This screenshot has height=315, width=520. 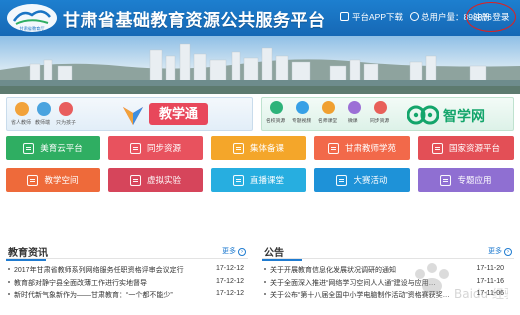 What do you see at coordinates (99, 270) in the screenshot?
I see `news-title: 2017年甘肃省教师系列网络服务任职资格评审会议定行` at bounding box center [99, 270].